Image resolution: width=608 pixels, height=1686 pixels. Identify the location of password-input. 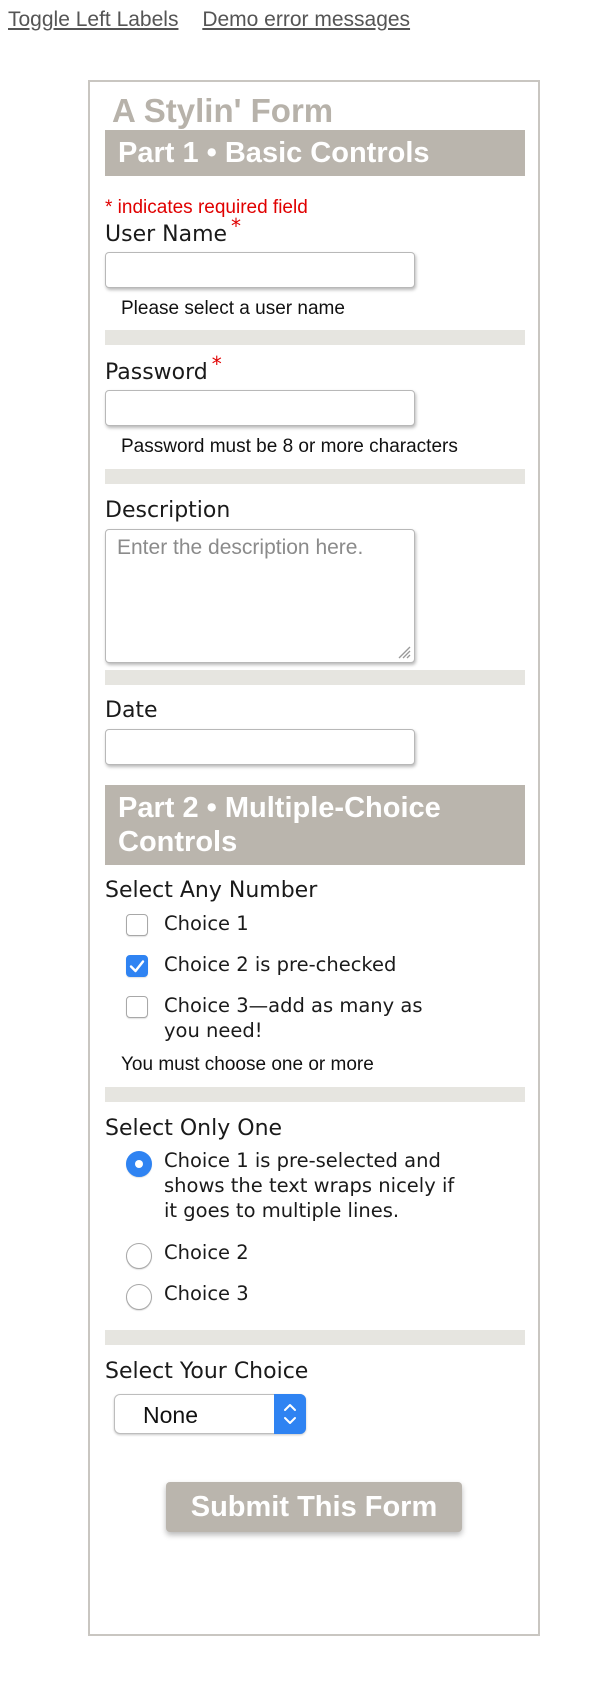
(260, 408).